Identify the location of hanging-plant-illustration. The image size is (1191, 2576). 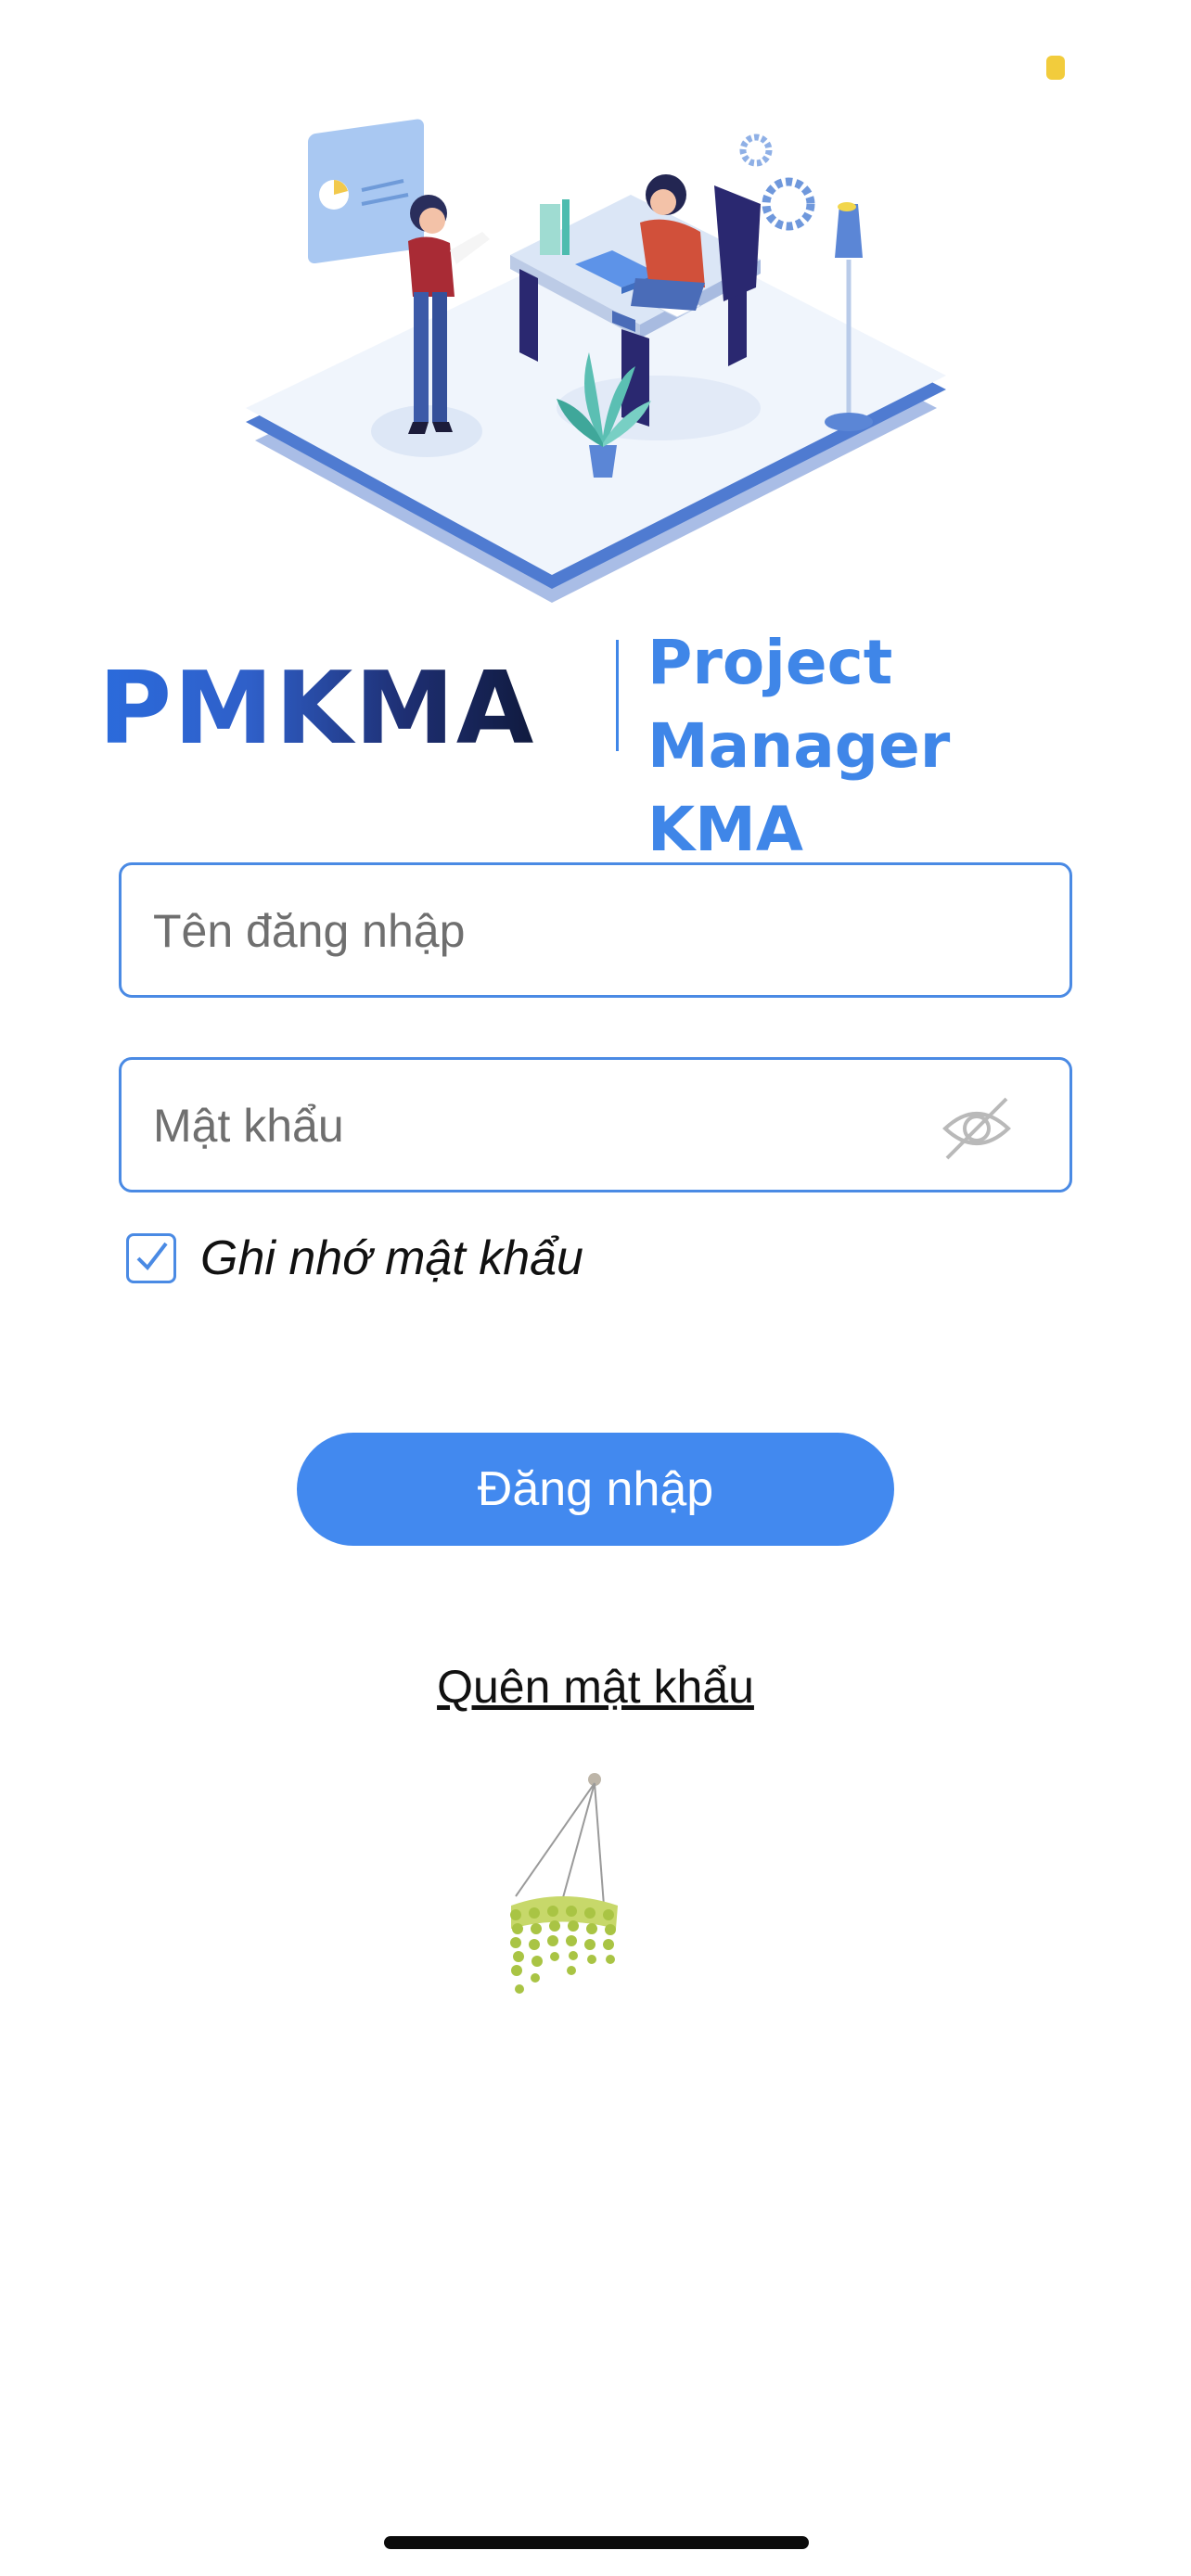
(564, 1883).